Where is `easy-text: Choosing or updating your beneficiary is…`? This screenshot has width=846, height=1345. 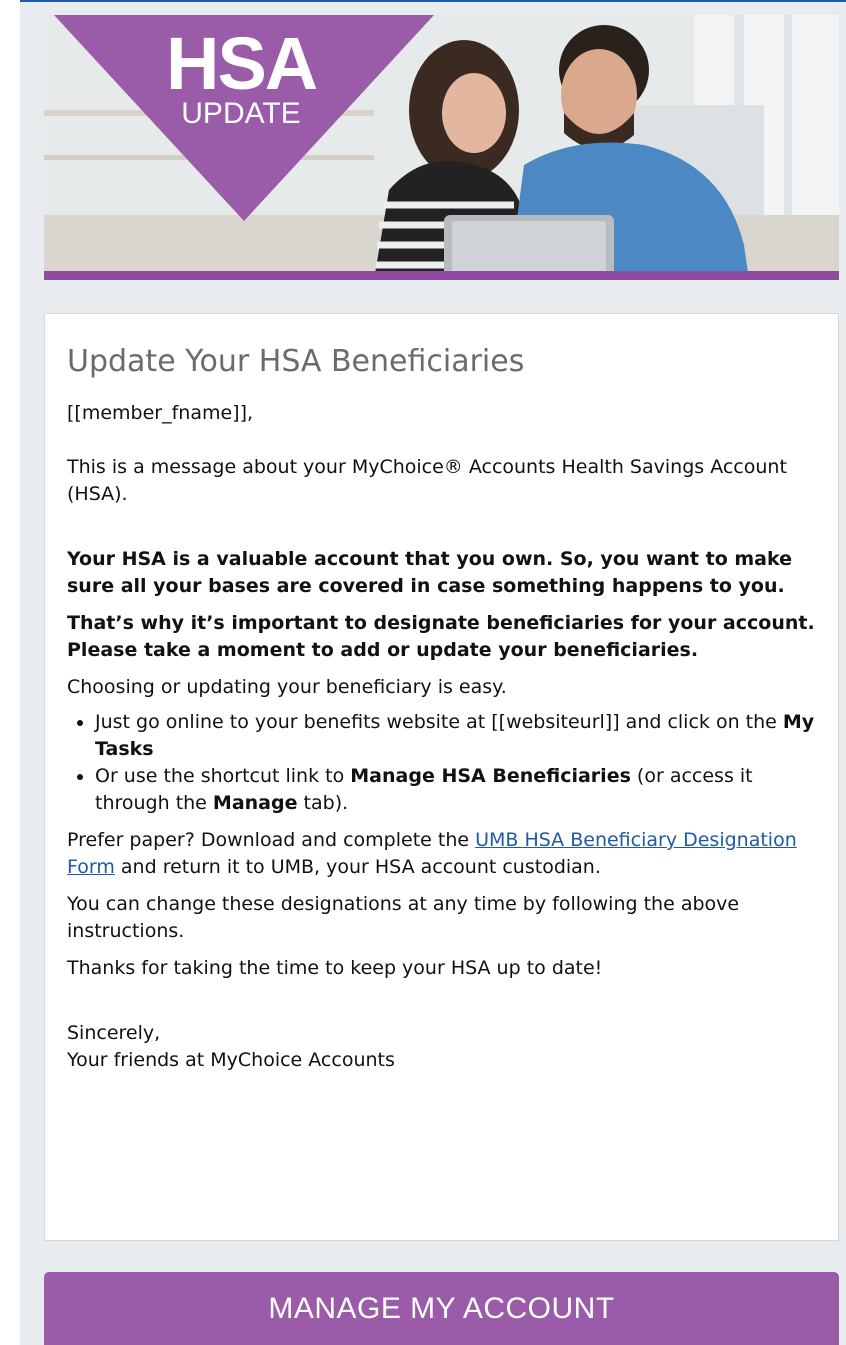
easy-text: Choosing or updating your beneficiary is… is located at coordinates (287, 687).